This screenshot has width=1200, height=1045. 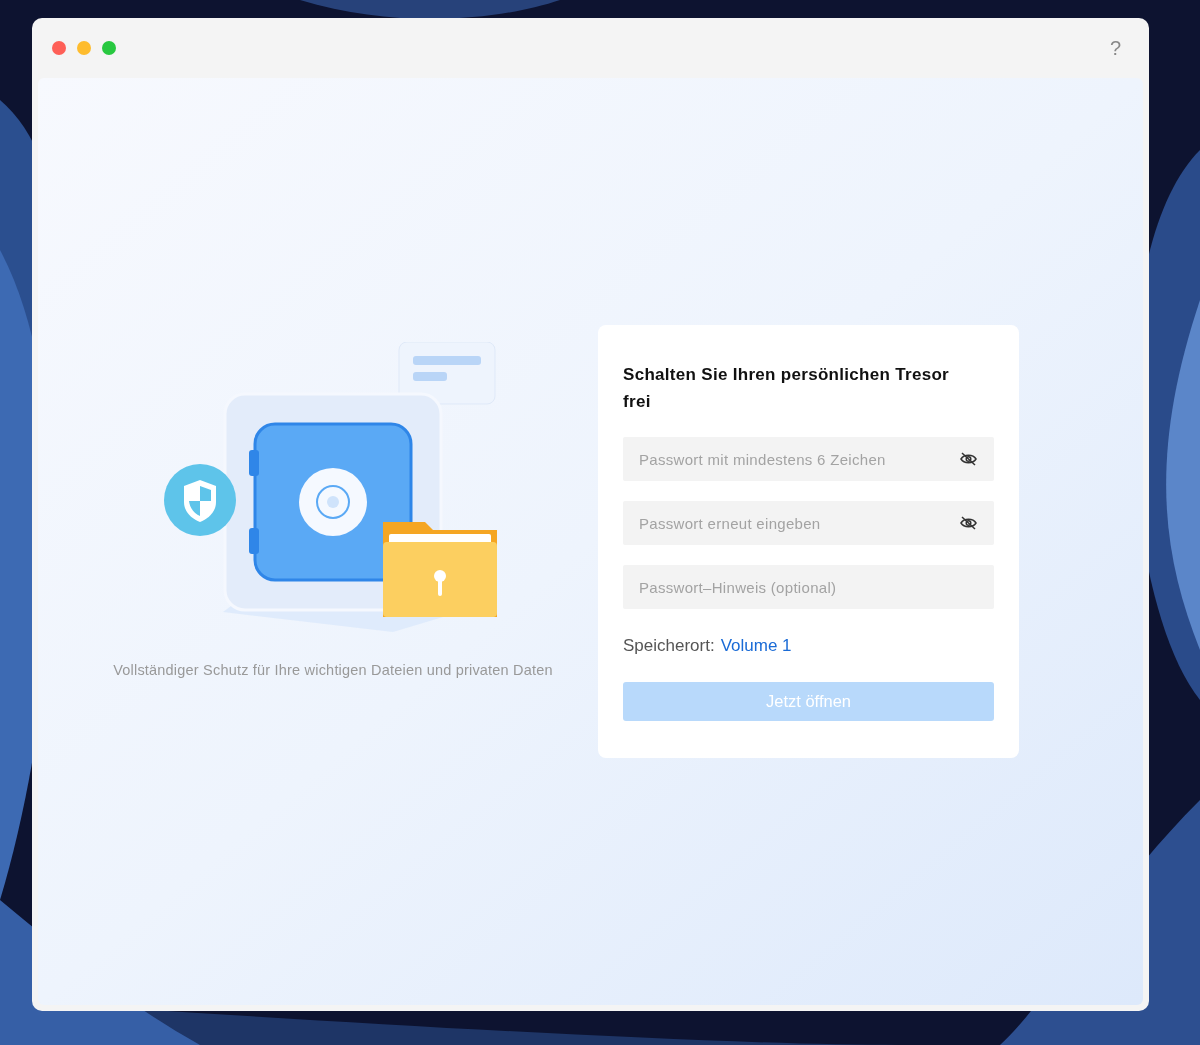 What do you see at coordinates (808, 459) in the screenshot?
I see `input-field: Passwort mit mindestens 6 Zeichen` at bounding box center [808, 459].